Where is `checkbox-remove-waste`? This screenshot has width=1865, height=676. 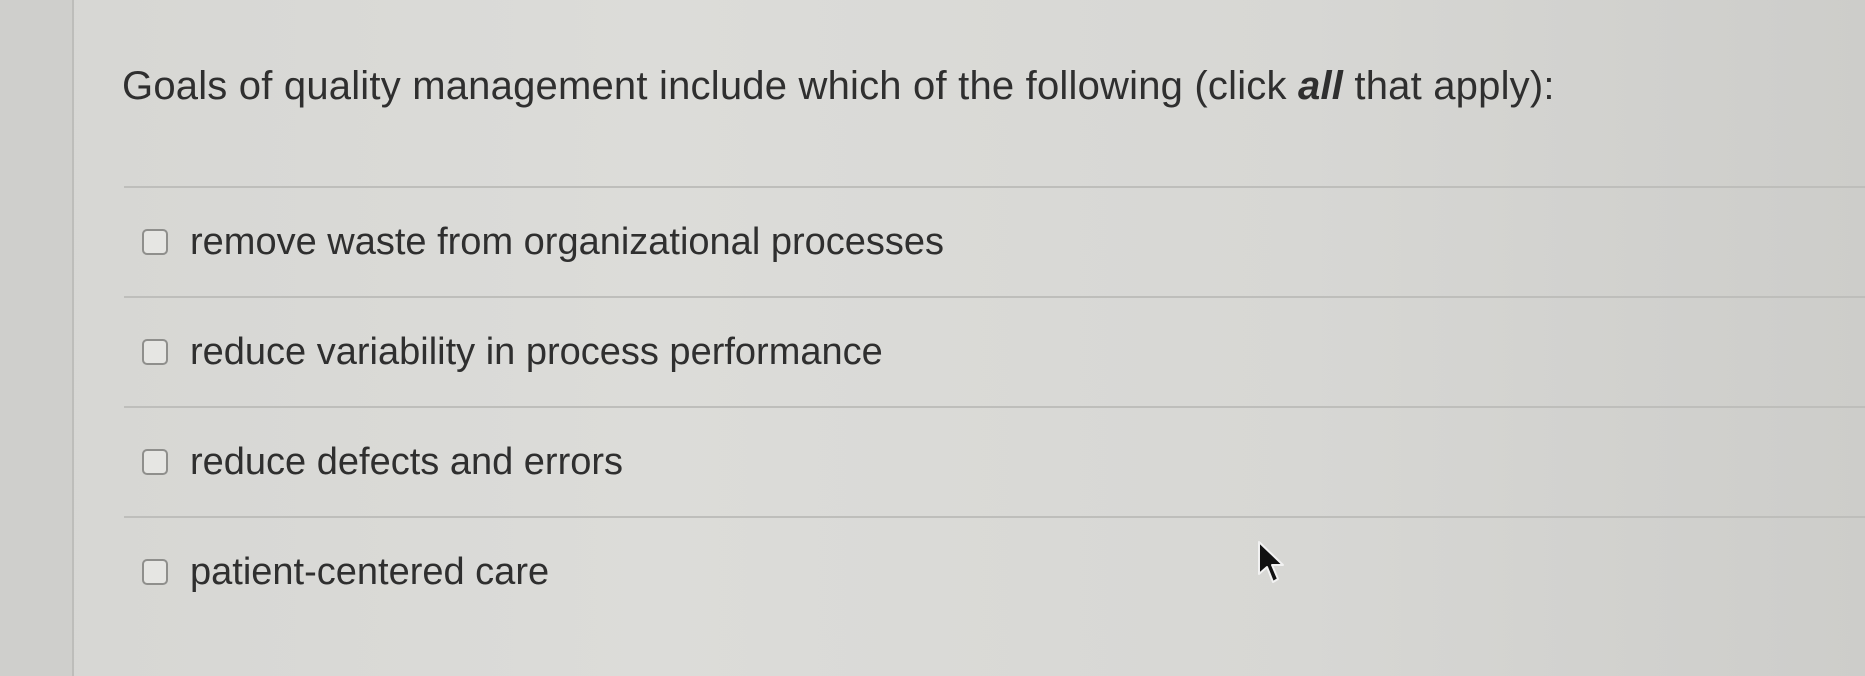
checkbox-remove-waste is located at coordinates (155, 242).